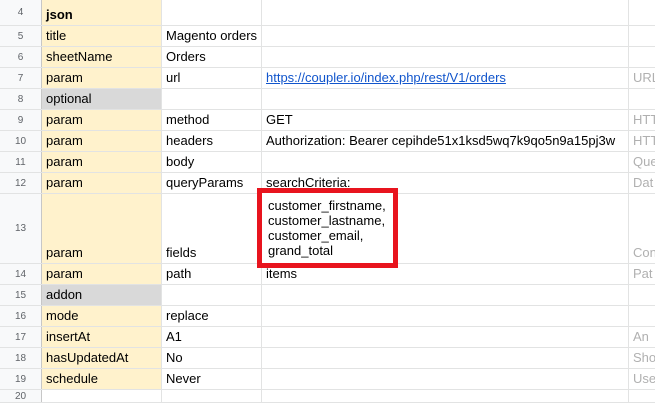 This screenshot has height=403, width=655. I want to click on row-number: 12, so click(21, 183).